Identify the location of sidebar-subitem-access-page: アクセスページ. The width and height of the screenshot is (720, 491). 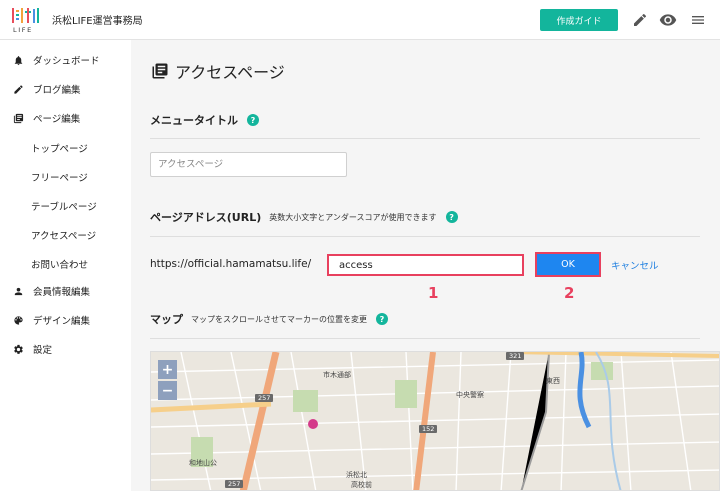
(63, 235).